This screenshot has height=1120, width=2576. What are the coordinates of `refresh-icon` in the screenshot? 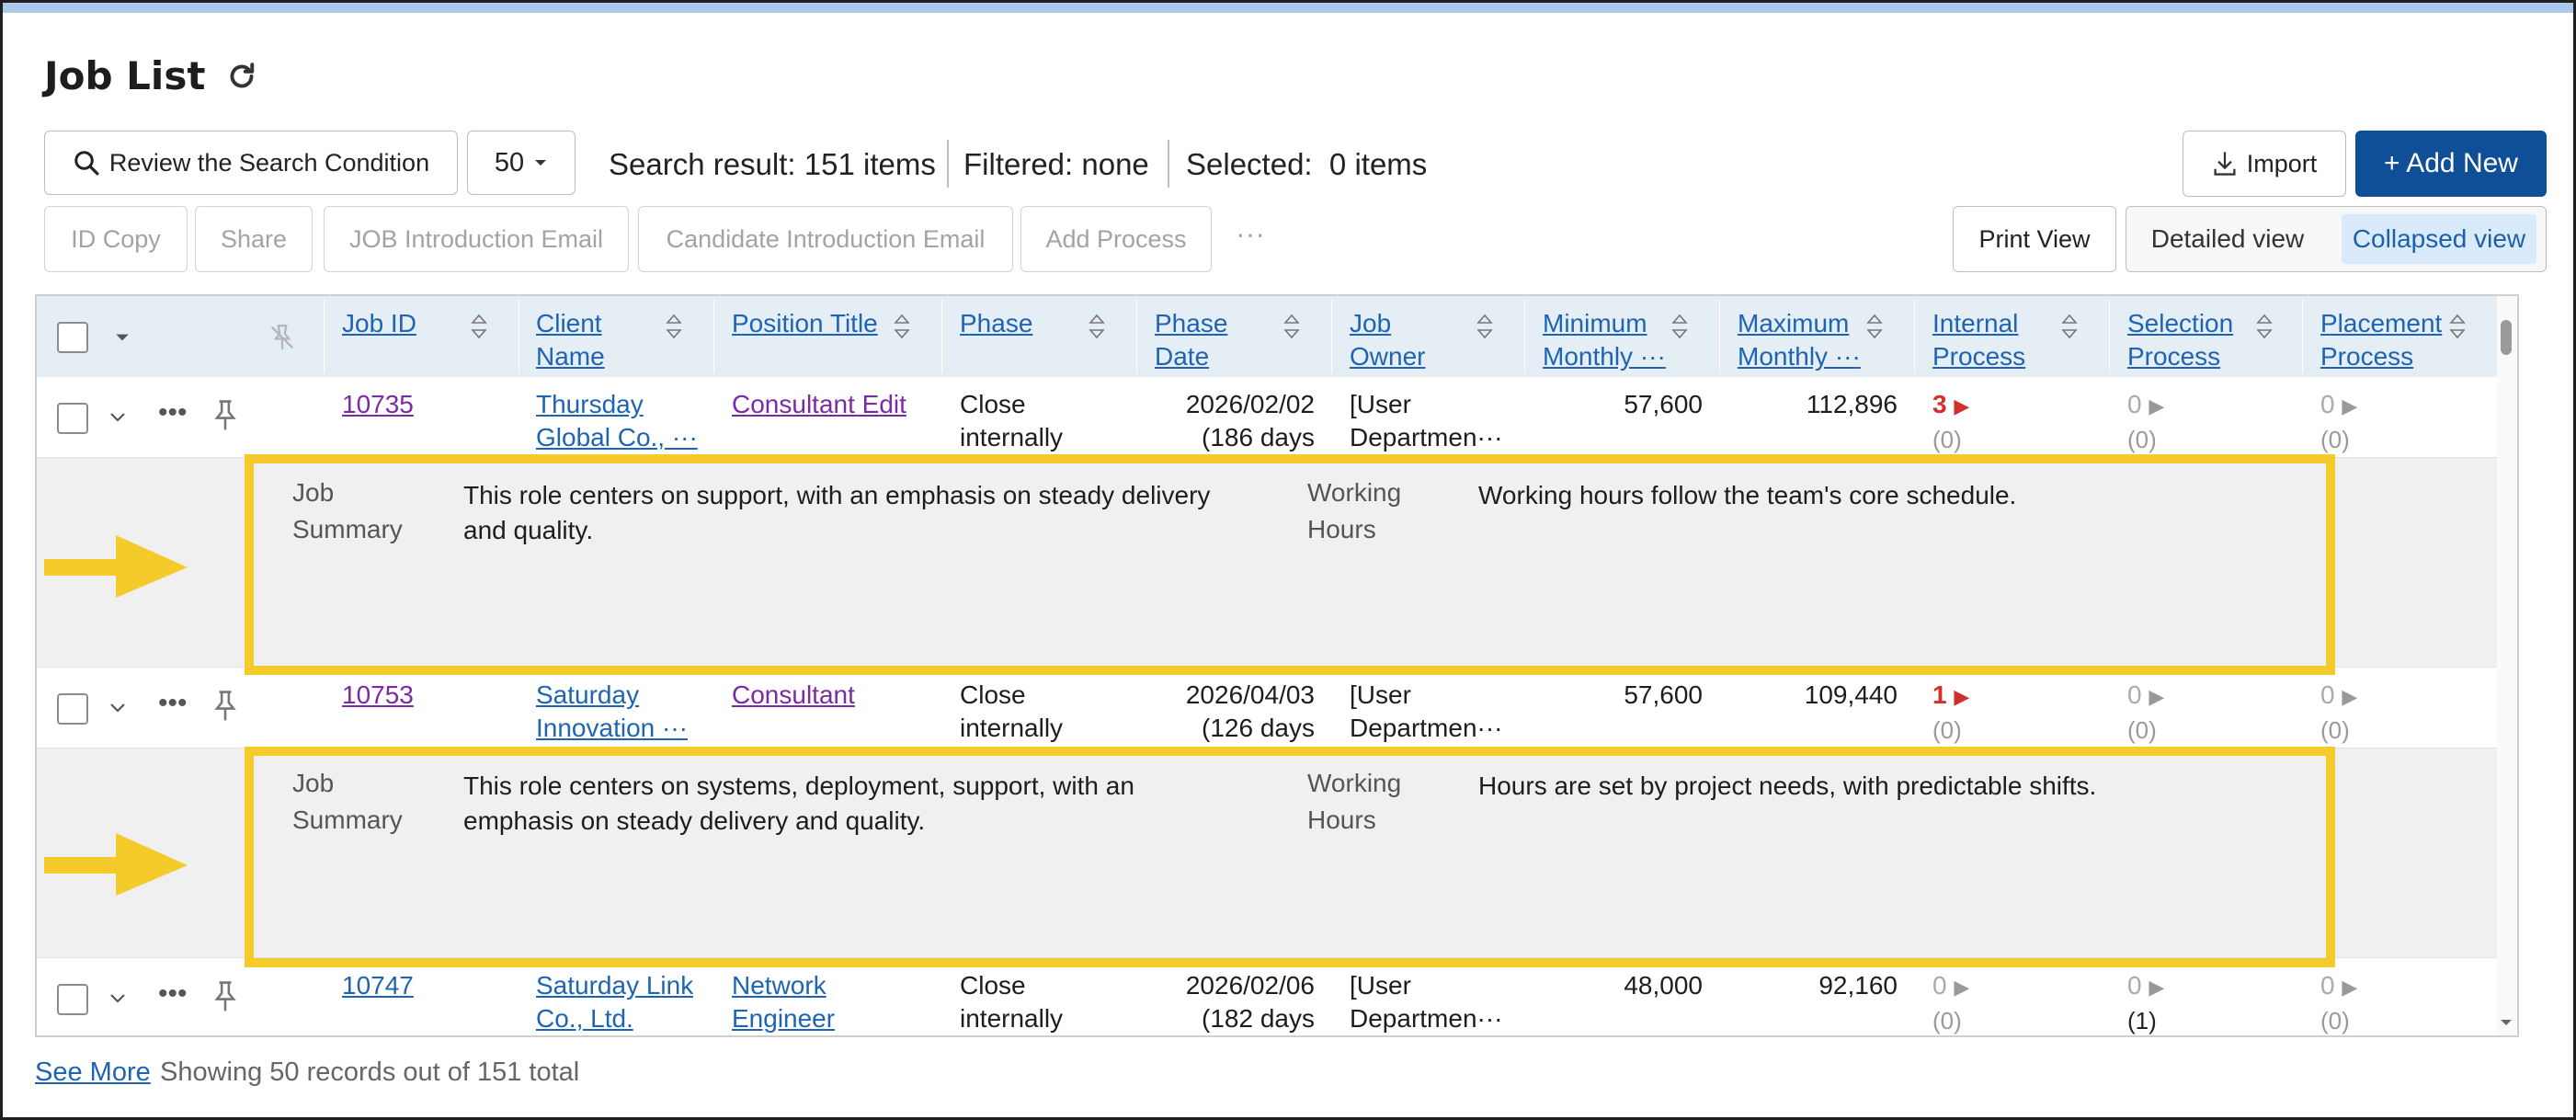 It's located at (241, 76).